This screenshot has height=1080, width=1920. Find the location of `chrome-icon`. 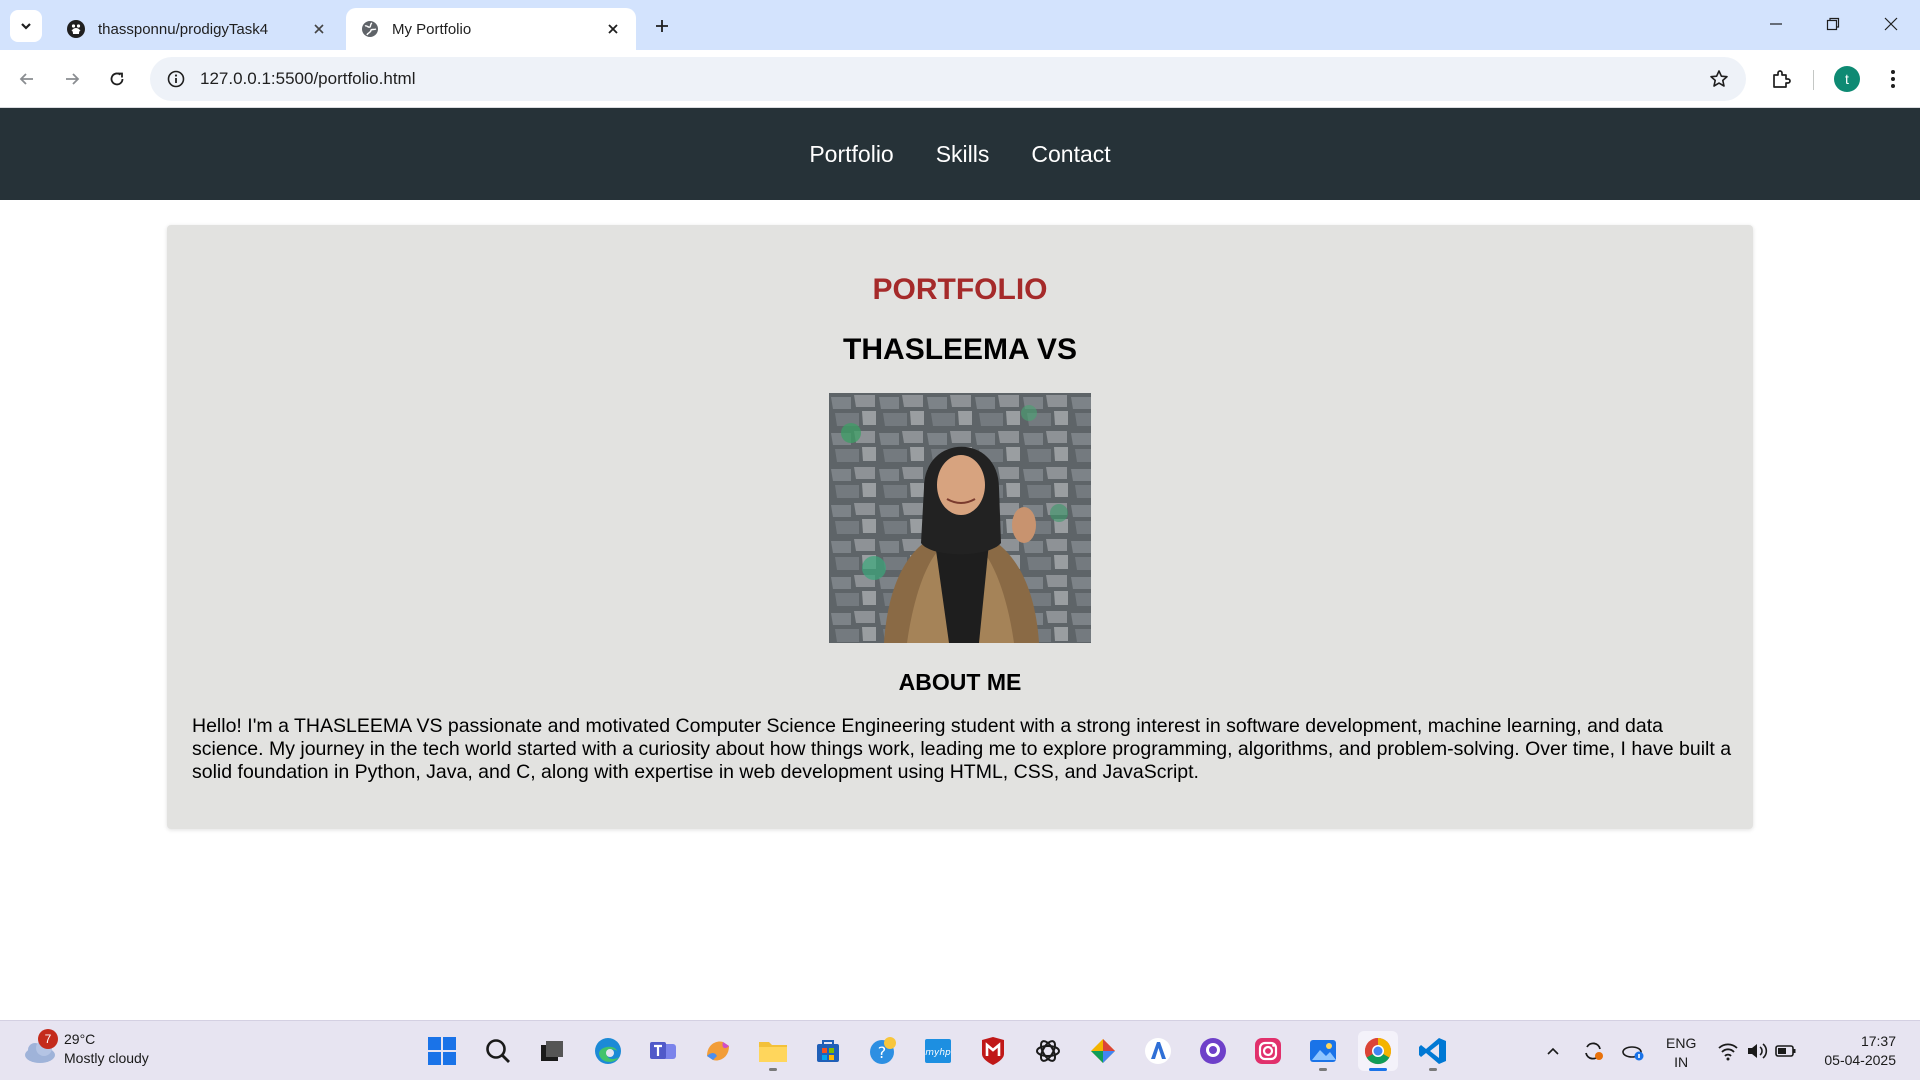

chrome-icon is located at coordinates (1378, 1051).